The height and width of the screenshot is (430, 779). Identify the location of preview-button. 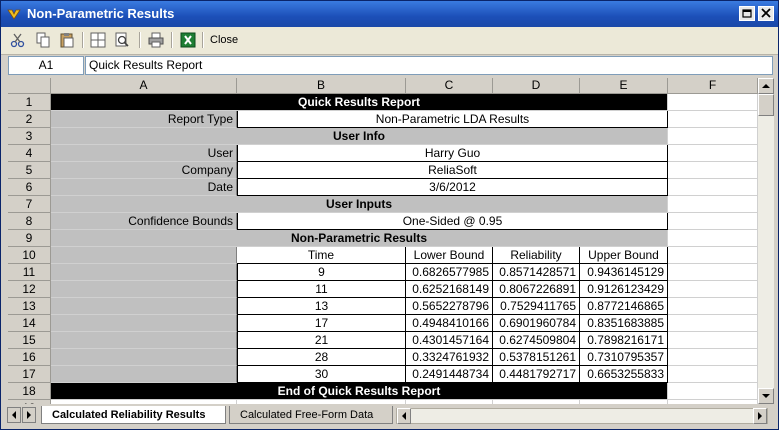
(122, 40).